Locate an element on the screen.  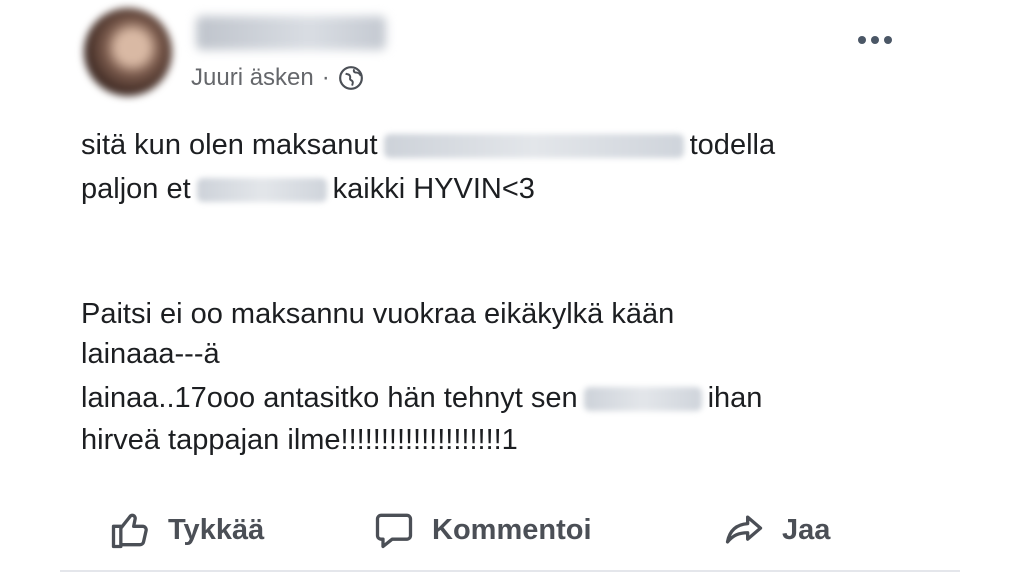
like-button: Tykkää is located at coordinates (186, 530).